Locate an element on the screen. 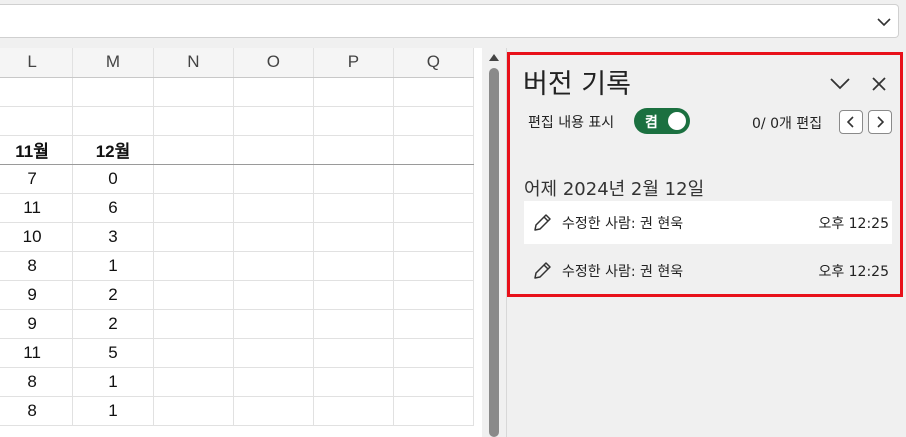 This screenshot has height=437, width=906. version-time: 오후 12:25 is located at coordinates (853, 224).